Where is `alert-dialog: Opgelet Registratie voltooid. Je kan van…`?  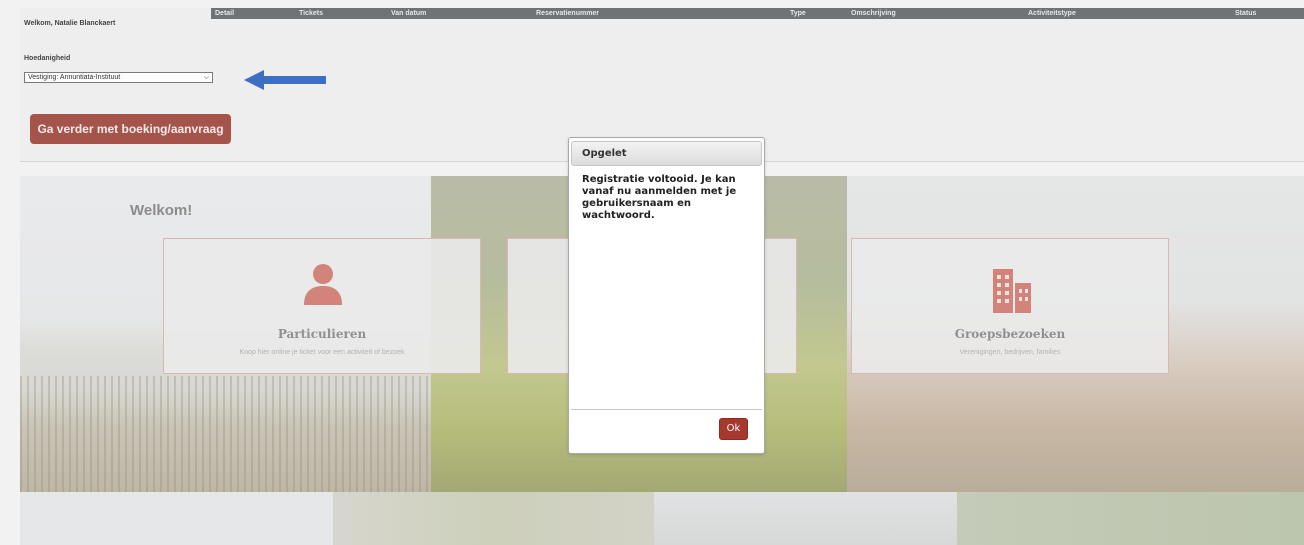
alert-dialog: Opgelet Registratie voltooid. Je kan van… is located at coordinates (666, 295).